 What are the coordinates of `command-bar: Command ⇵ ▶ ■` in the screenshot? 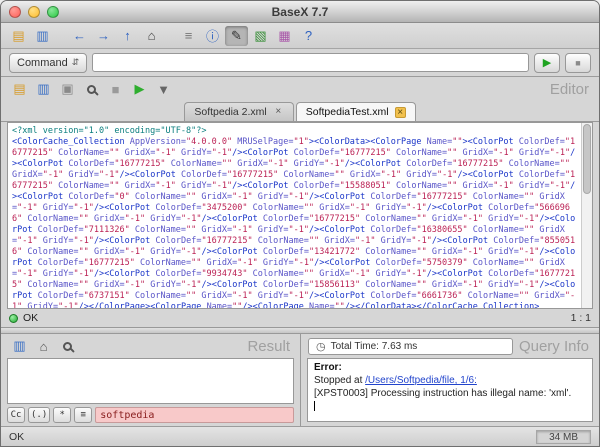 It's located at (300, 63).